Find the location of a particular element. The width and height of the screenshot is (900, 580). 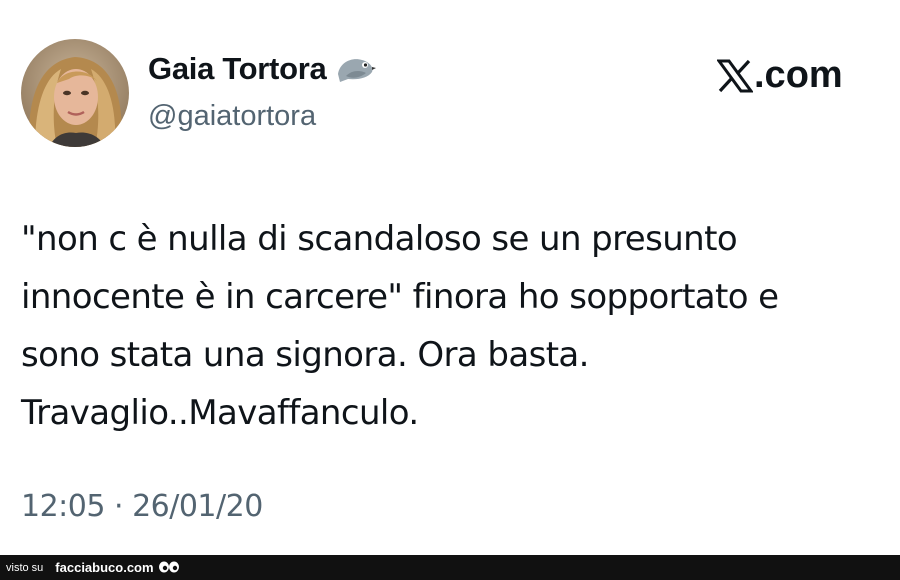

avatar is located at coordinates (75, 93).